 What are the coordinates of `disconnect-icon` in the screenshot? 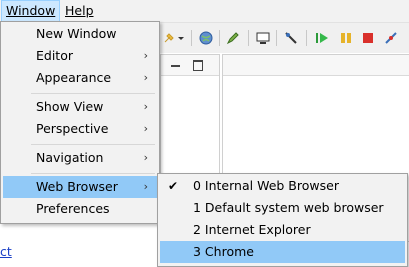 It's located at (391, 38).